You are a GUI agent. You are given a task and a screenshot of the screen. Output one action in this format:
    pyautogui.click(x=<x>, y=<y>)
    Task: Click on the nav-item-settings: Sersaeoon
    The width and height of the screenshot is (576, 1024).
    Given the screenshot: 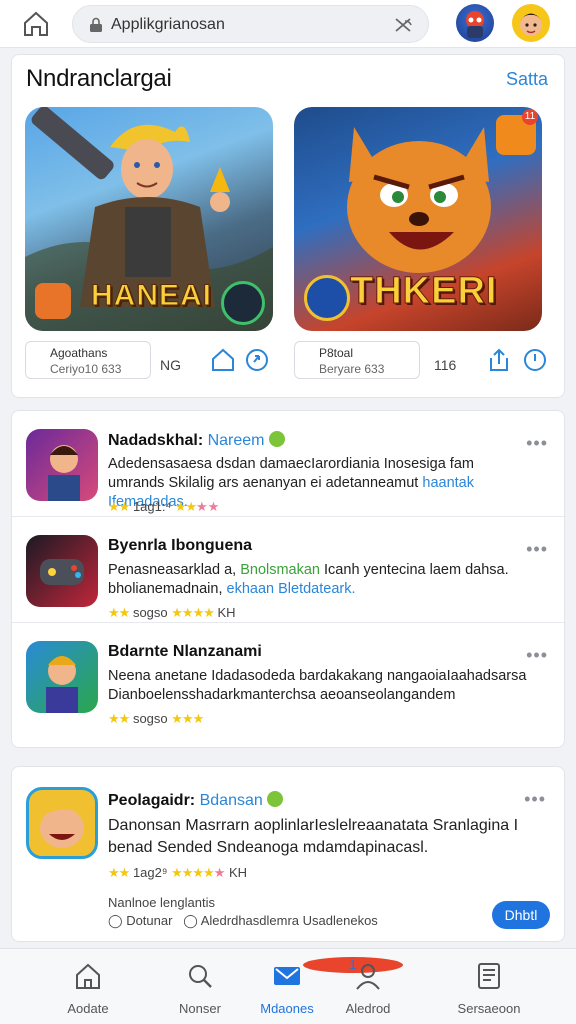 What is the action you would take?
    pyautogui.click(x=489, y=986)
    